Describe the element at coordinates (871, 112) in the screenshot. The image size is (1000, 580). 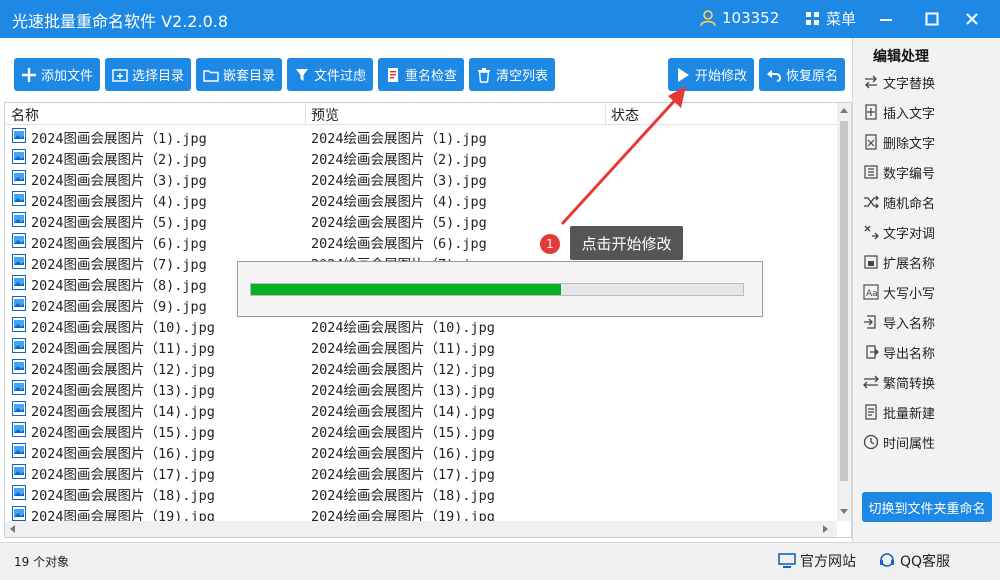
I see `insert-icon` at that location.